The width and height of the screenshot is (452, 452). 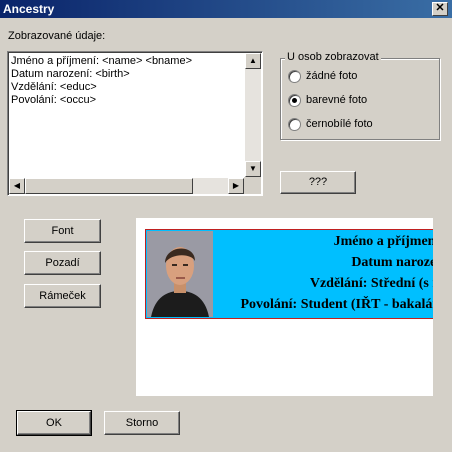 I want to click on horizontal-scroll-thumb, so click(x=109, y=186).